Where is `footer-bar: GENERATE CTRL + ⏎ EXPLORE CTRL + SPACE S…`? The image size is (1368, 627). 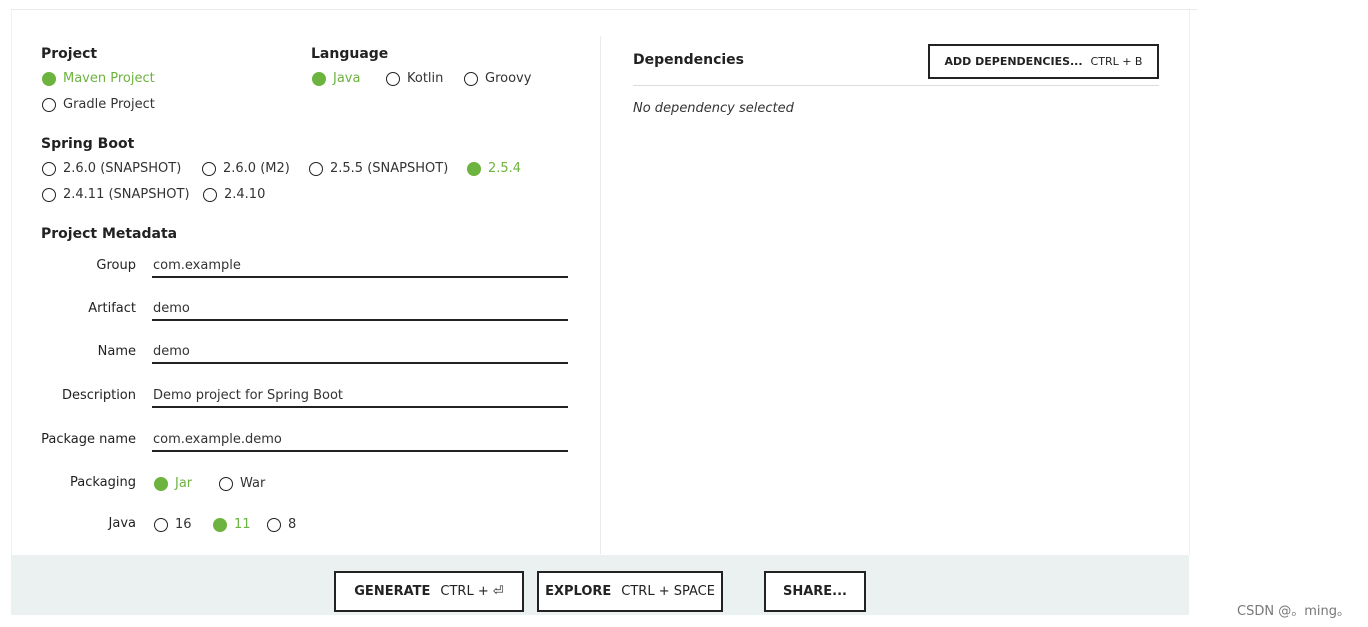 footer-bar: GENERATE CTRL + ⏎ EXPLORE CTRL + SPACE S… is located at coordinates (600, 585).